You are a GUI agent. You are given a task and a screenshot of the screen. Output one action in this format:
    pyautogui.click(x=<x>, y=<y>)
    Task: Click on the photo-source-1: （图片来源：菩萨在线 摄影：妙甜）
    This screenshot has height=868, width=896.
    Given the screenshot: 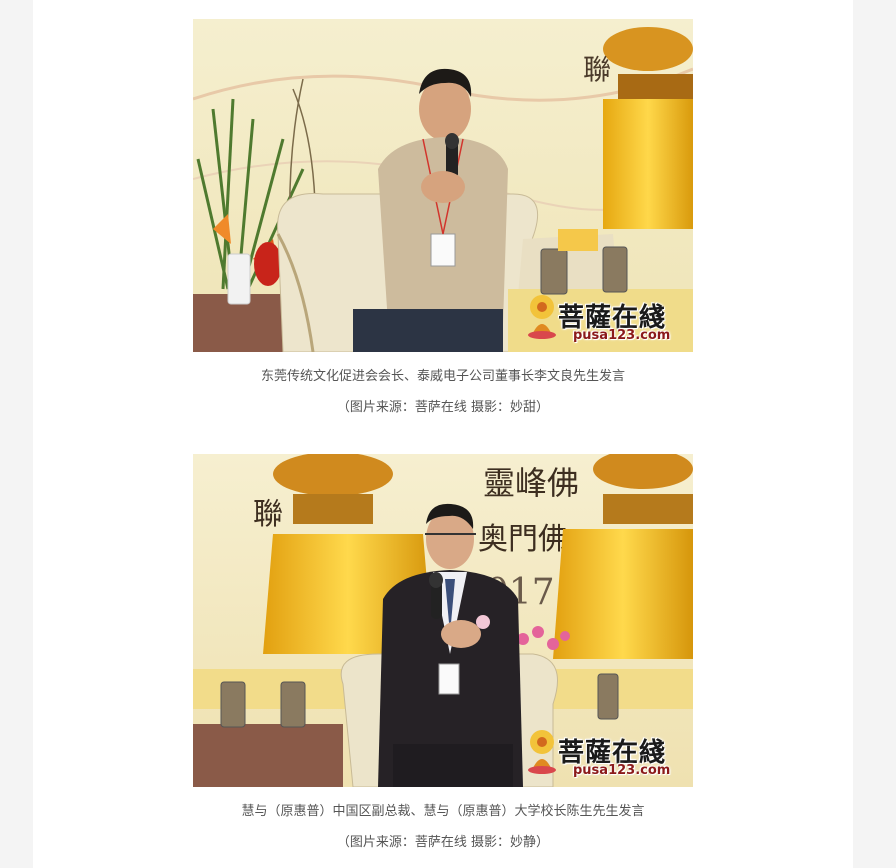 What is the action you would take?
    pyautogui.click(x=443, y=407)
    